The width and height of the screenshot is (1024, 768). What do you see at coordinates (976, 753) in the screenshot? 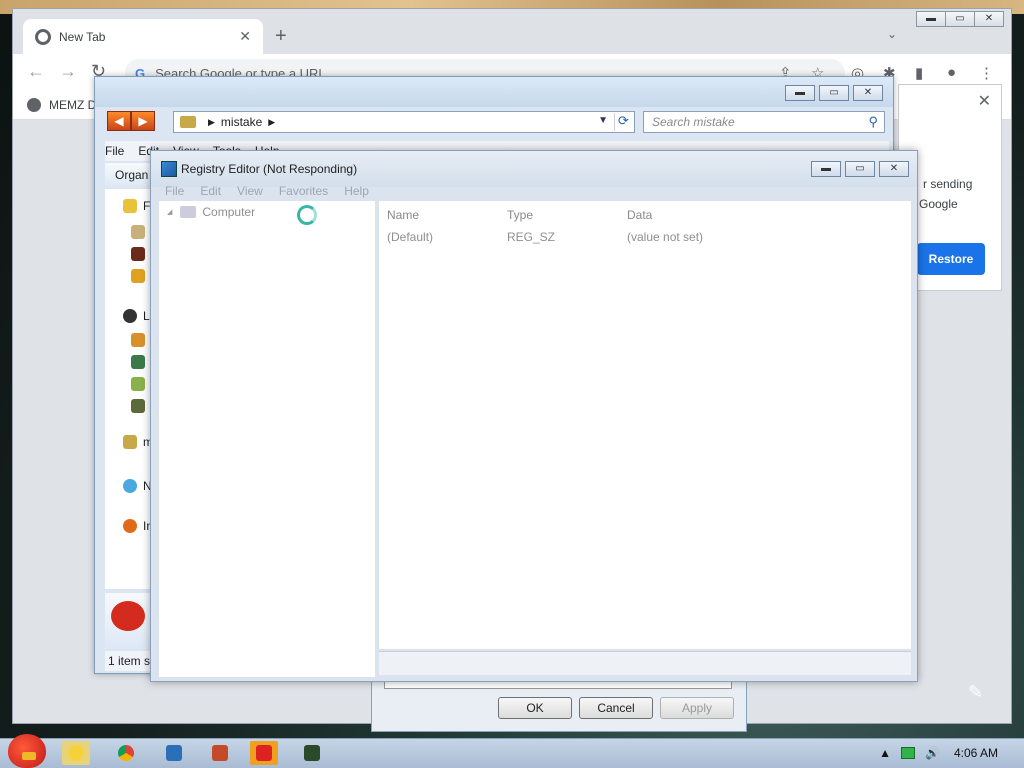
I see `clock: 4:06 AM` at bounding box center [976, 753].